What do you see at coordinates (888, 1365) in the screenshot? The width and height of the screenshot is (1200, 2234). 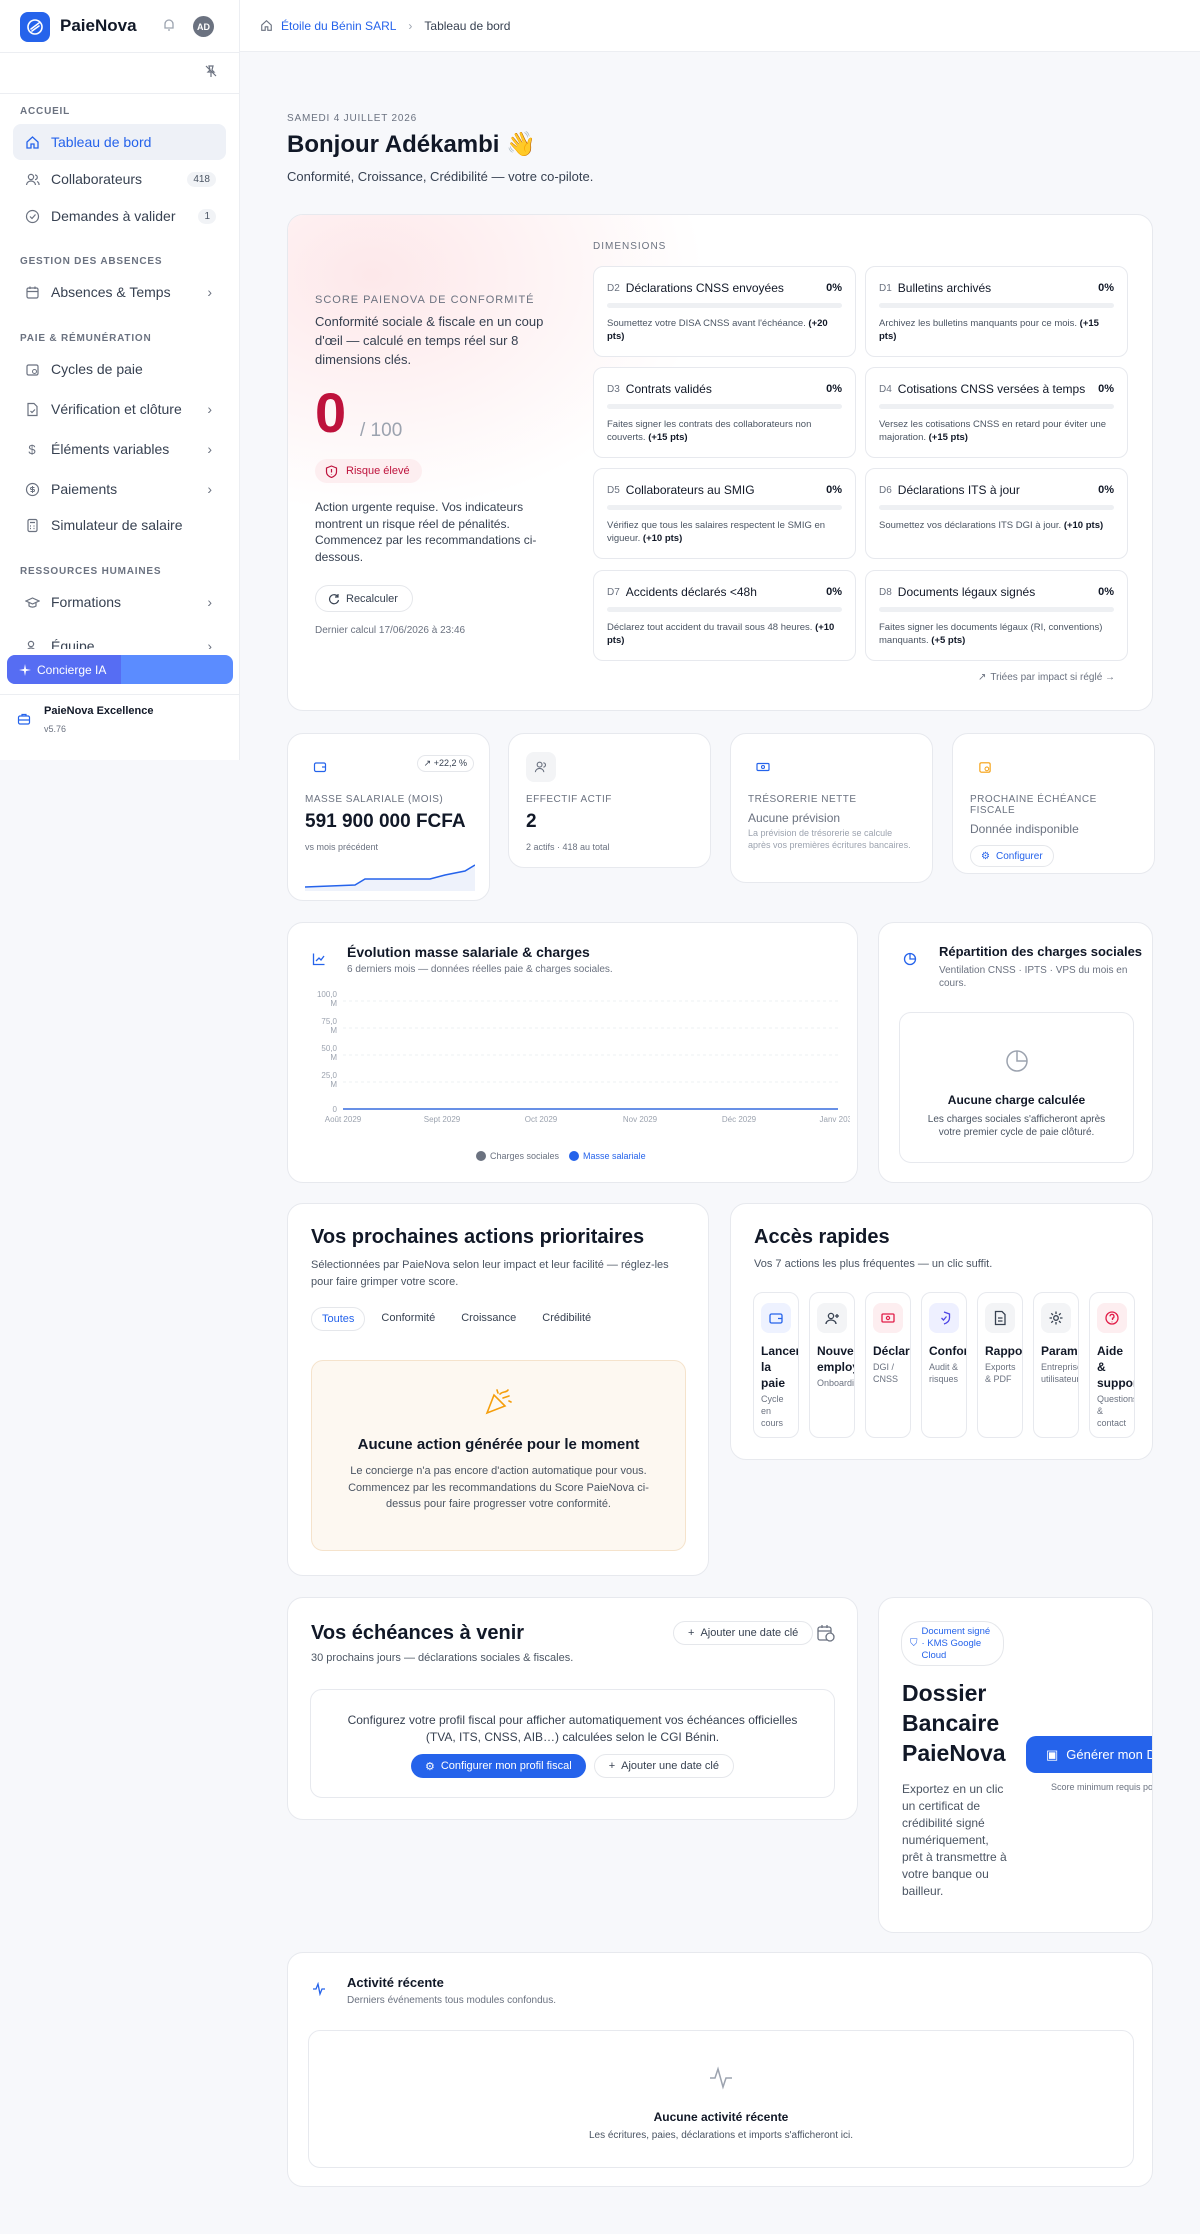 I see `quick-action: Déclarer DGI / CNSS` at bounding box center [888, 1365].